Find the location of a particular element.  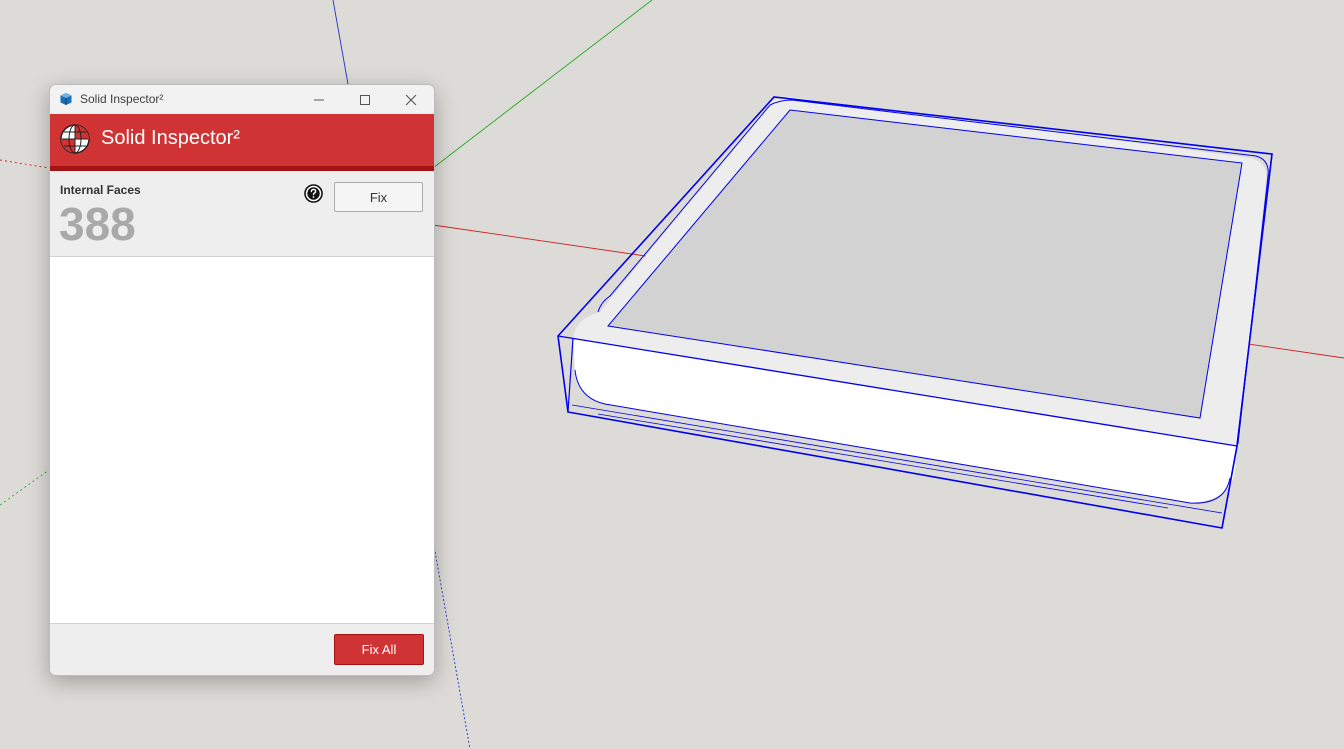

close-icon is located at coordinates (411, 99).